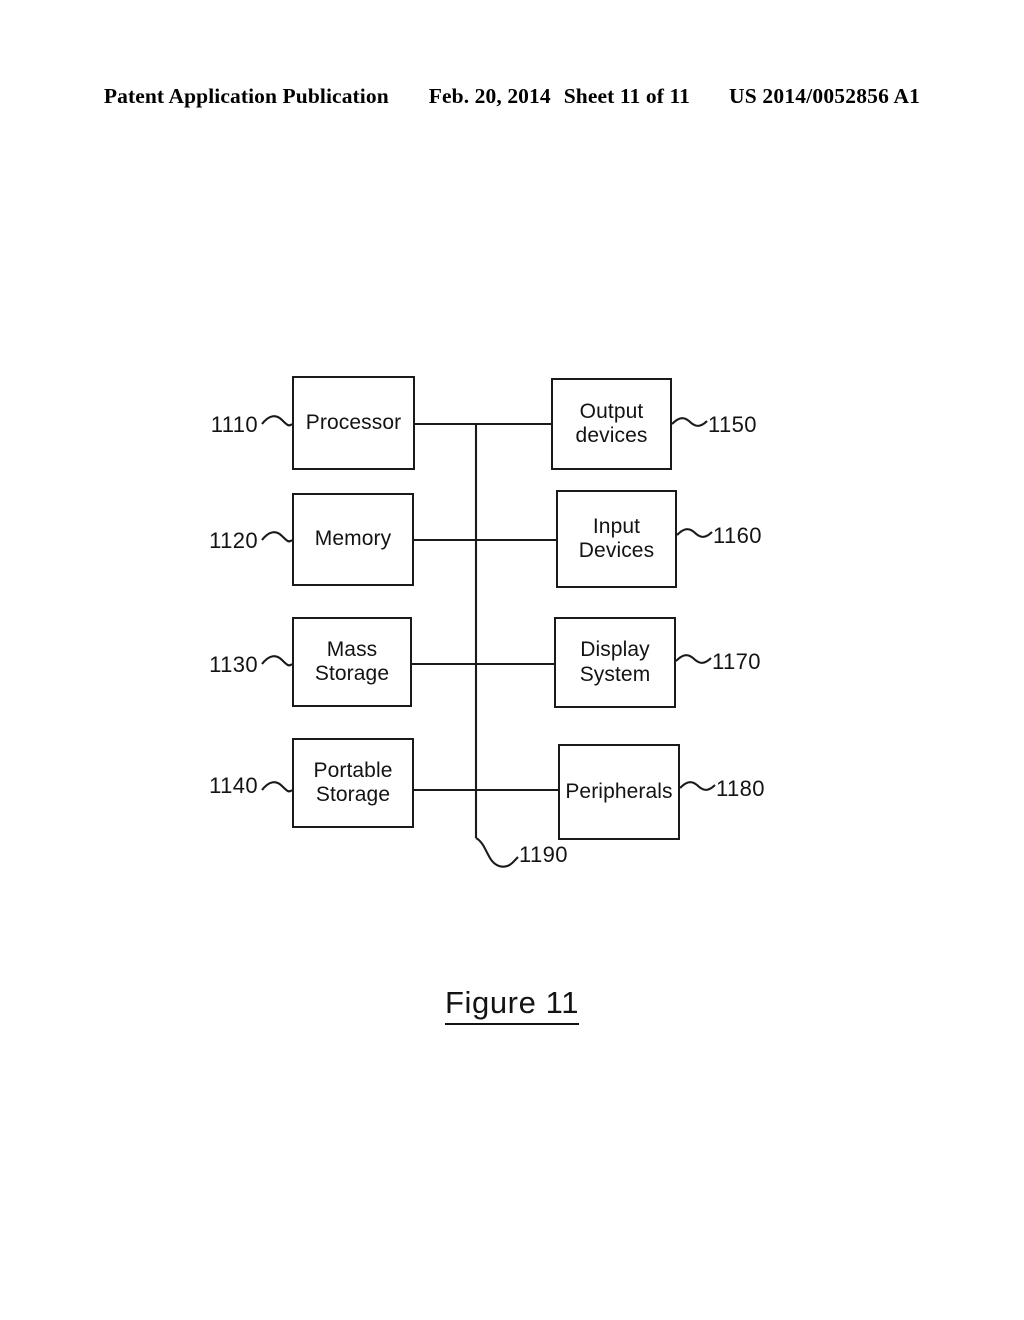 The image size is (1024, 1320). Describe the element at coordinates (736, 661) in the screenshot. I see `ref-numeral-1170: 1170` at that location.